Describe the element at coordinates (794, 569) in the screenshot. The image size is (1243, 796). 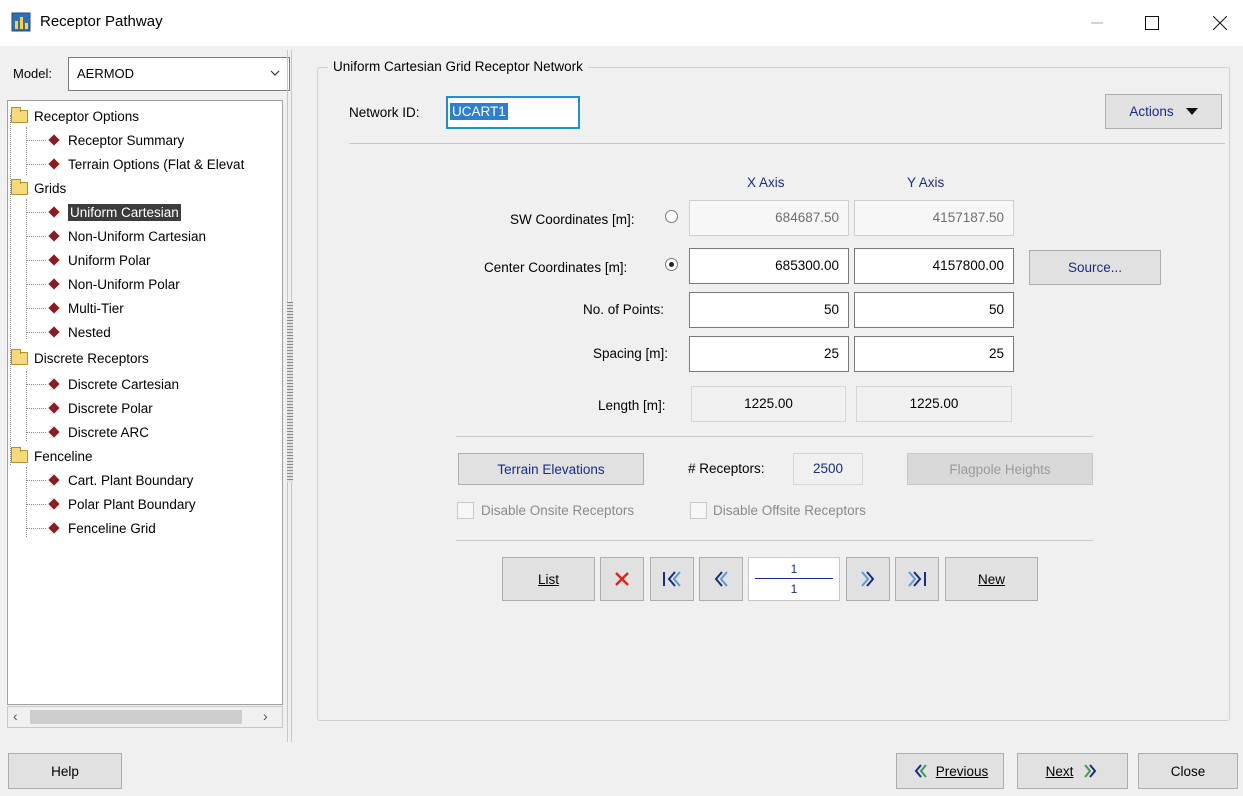
I see `page-current: 1` at that location.